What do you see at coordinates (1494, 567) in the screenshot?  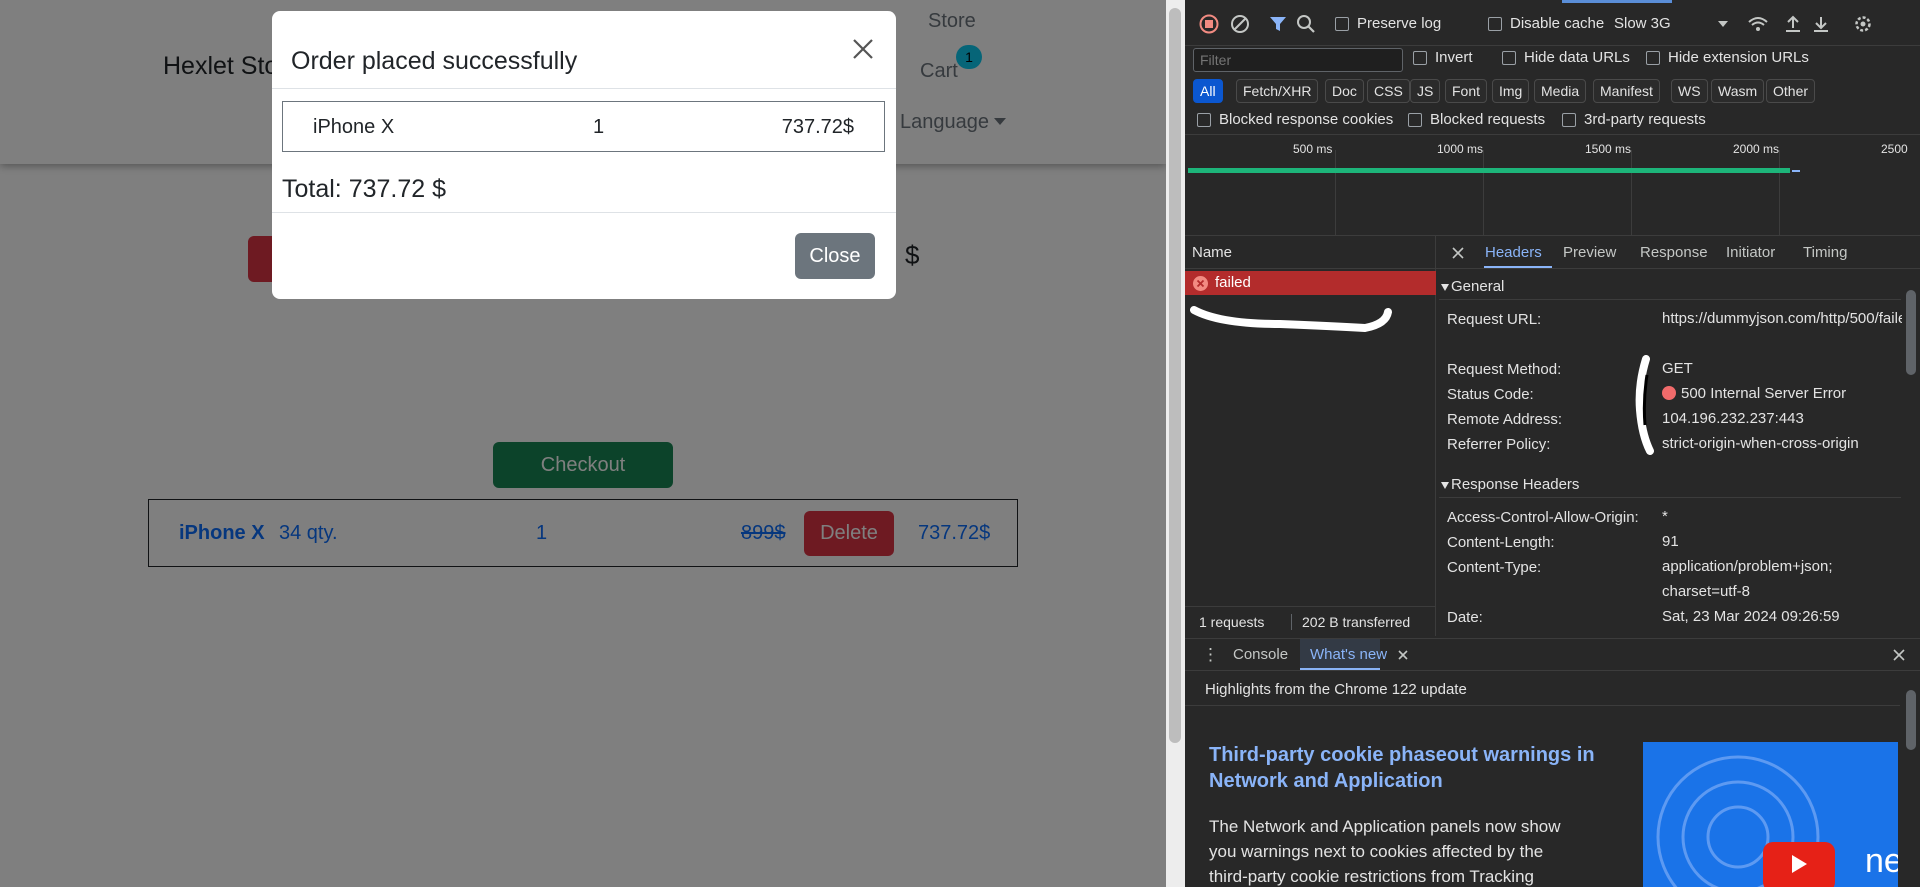 I see `content-type-key: Content-Type:` at bounding box center [1494, 567].